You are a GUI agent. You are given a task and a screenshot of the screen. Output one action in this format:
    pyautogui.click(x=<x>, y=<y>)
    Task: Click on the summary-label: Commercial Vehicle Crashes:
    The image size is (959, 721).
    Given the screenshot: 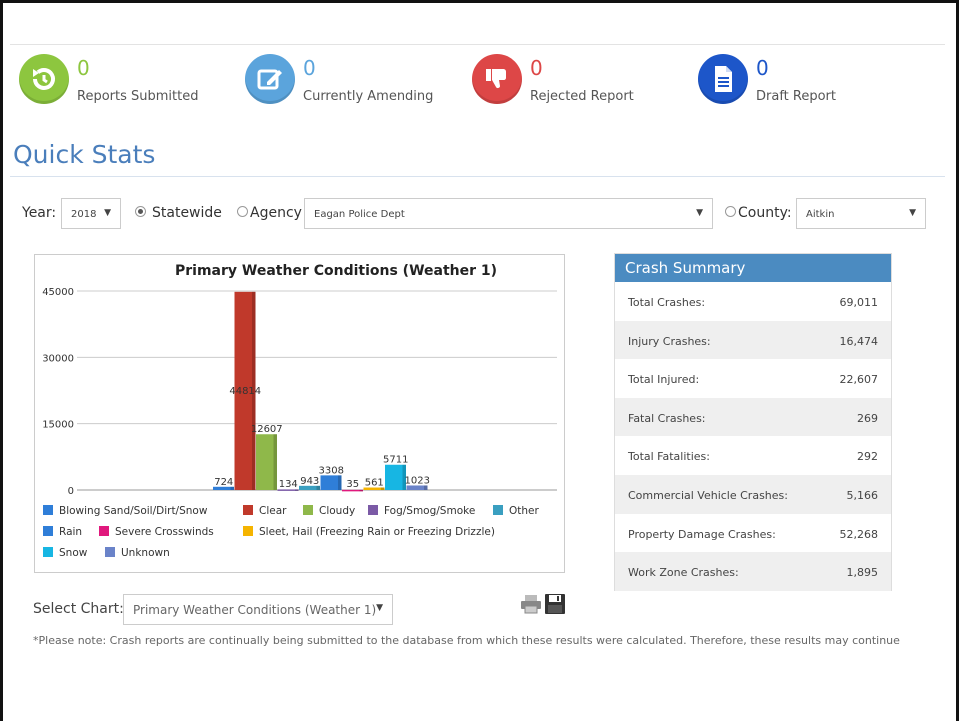 What is the action you would take?
    pyautogui.click(x=708, y=495)
    